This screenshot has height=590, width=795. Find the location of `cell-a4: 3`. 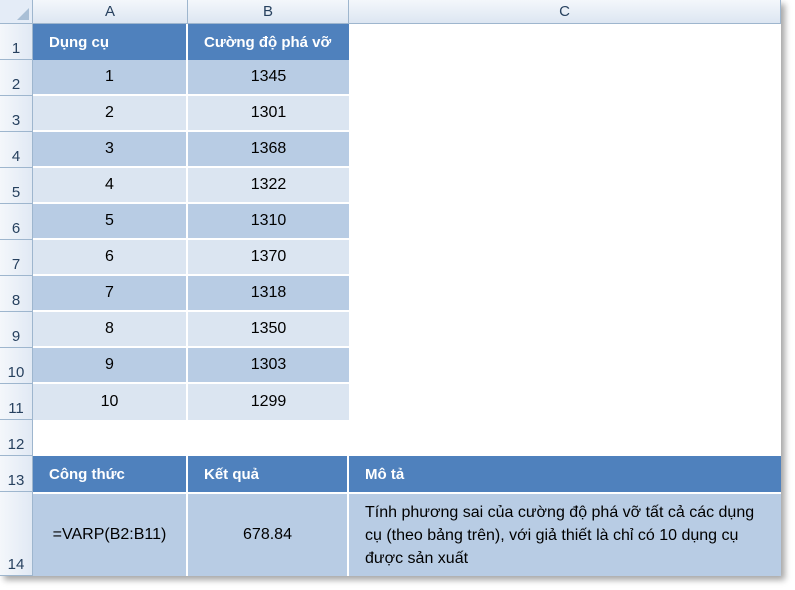

cell-a4: 3 is located at coordinates (110, 150).